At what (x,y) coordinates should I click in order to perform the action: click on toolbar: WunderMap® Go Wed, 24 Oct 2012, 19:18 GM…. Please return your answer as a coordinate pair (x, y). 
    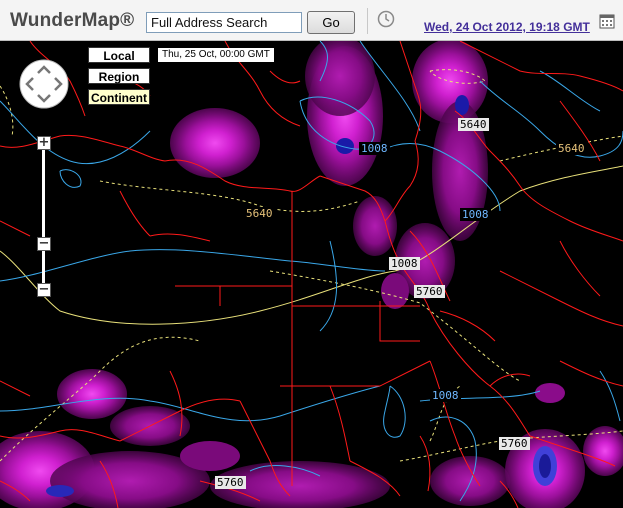
    Looking at the image, I should click on (311, 20).